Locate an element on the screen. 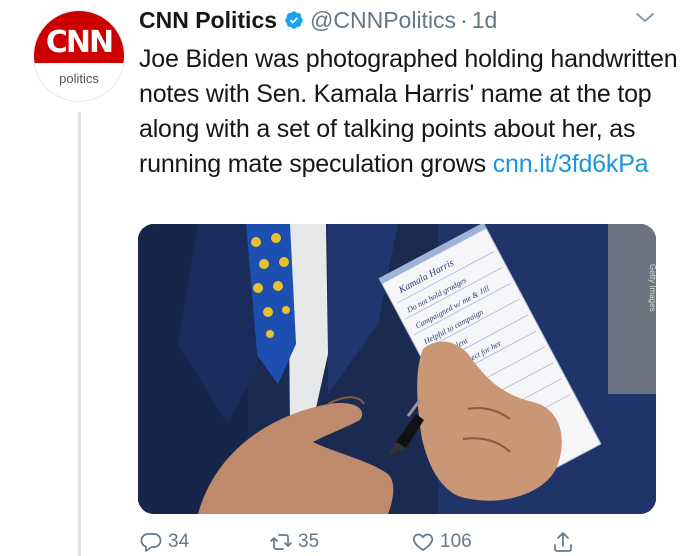  photo-credit: Getty Images is located at coordinates (652, 288).